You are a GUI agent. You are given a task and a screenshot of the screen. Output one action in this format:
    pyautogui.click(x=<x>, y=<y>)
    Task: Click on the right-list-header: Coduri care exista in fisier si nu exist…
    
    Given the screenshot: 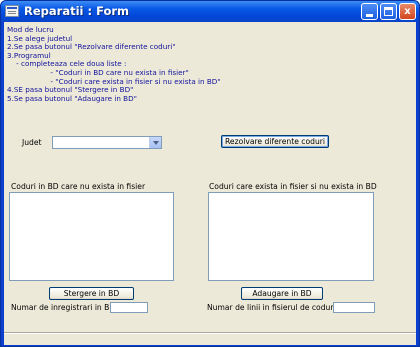 What is the action you would take?
    pyautogui.click(x=293, y=186)
    